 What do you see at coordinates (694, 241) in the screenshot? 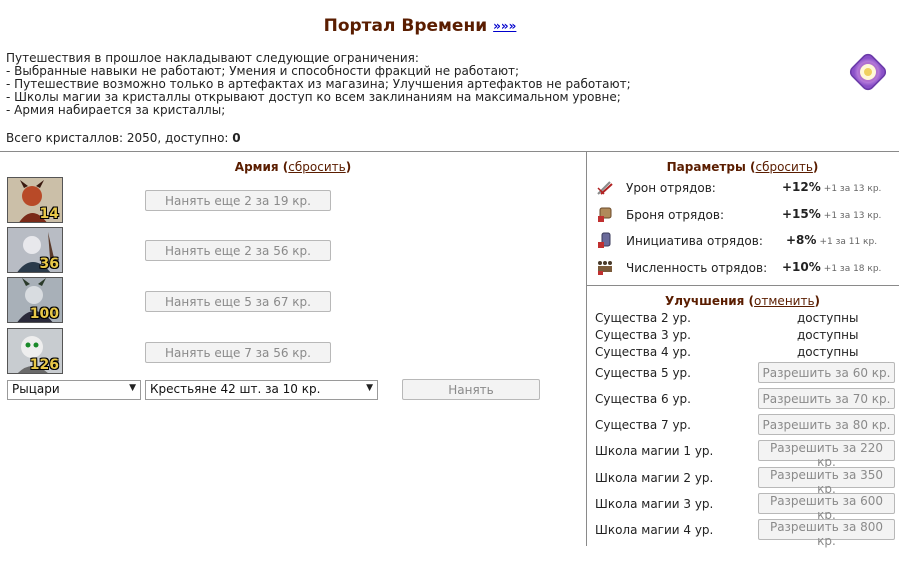
I see `param-label: Инициатива отрядов:` at bounding box center [694, 241].